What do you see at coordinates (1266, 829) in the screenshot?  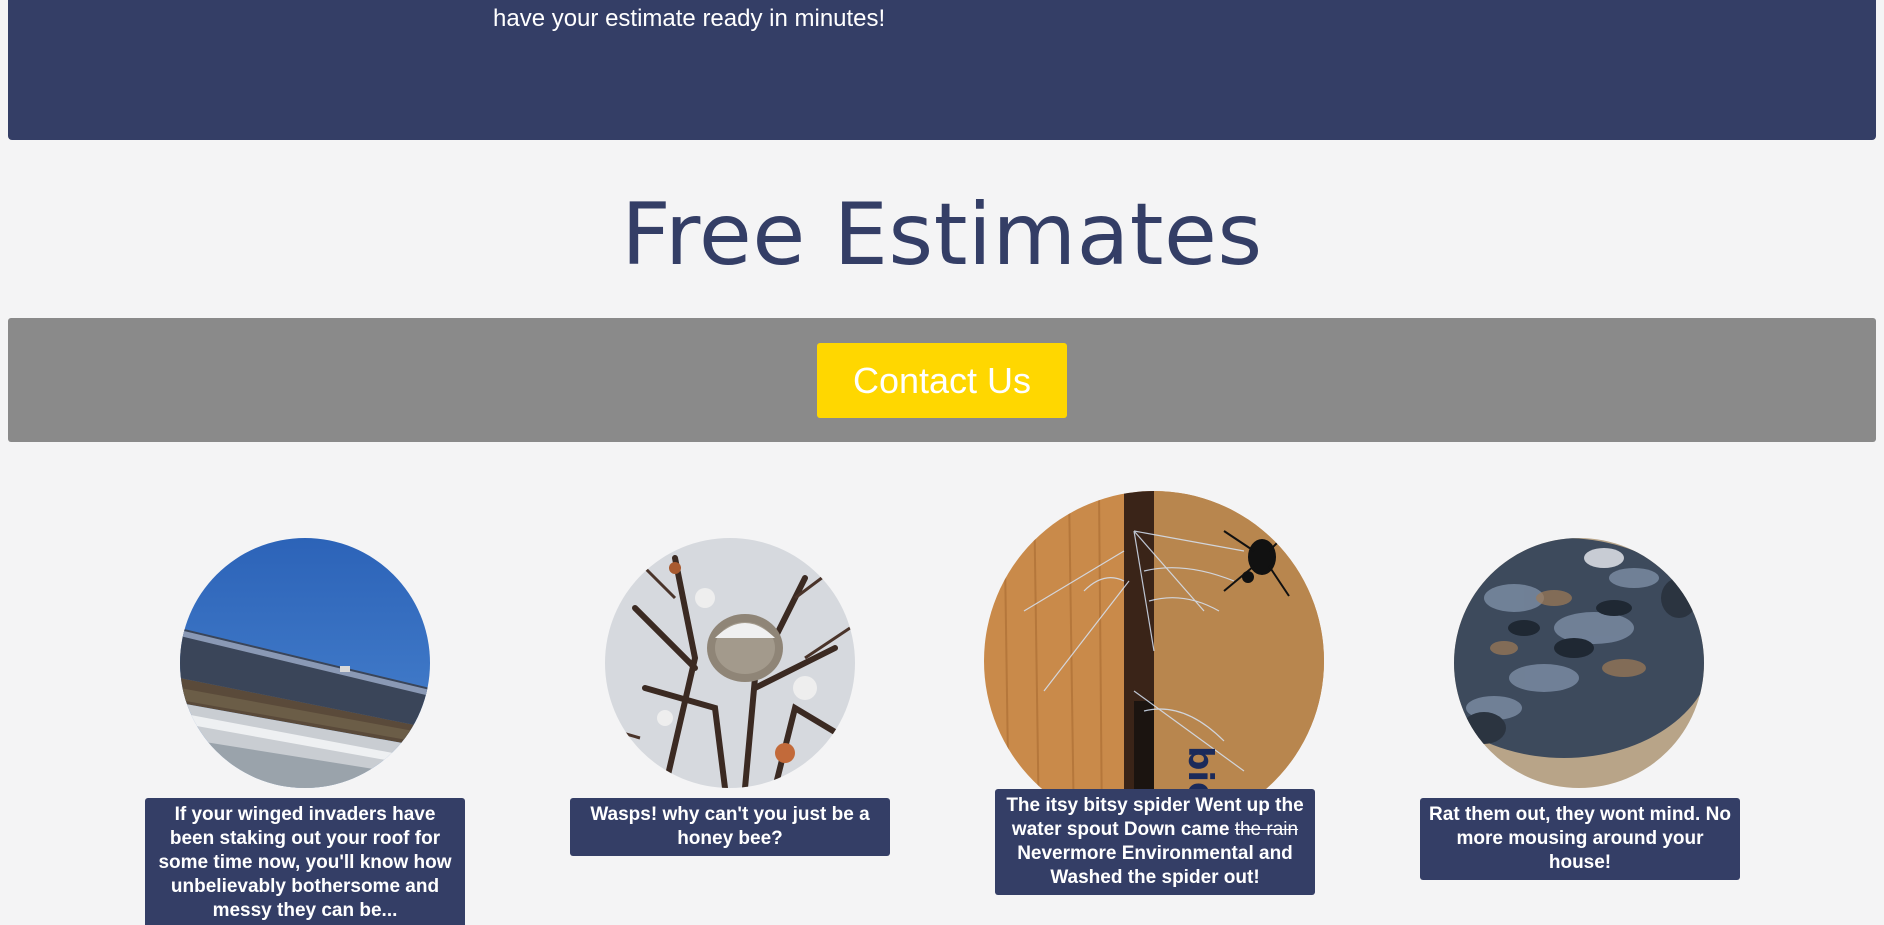 I see `caption-struck-text: the rain` at bounding box center [1266, 829].